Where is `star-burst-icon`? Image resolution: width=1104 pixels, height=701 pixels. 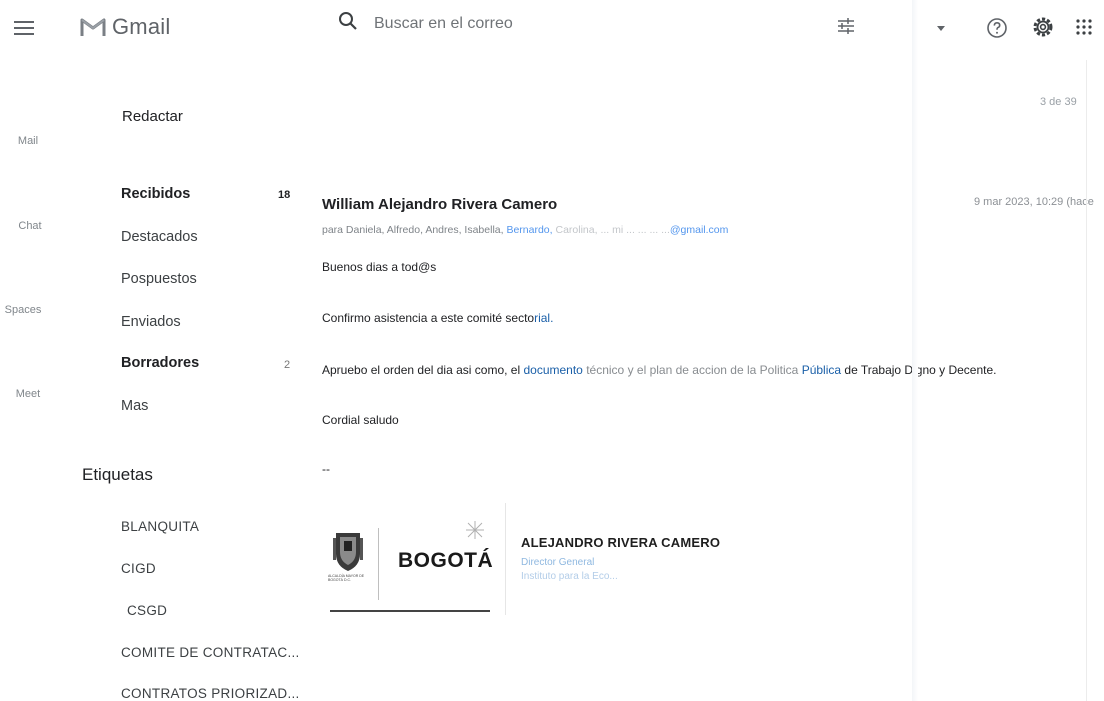 star-burst-icon is located at coordinates (475, 530).